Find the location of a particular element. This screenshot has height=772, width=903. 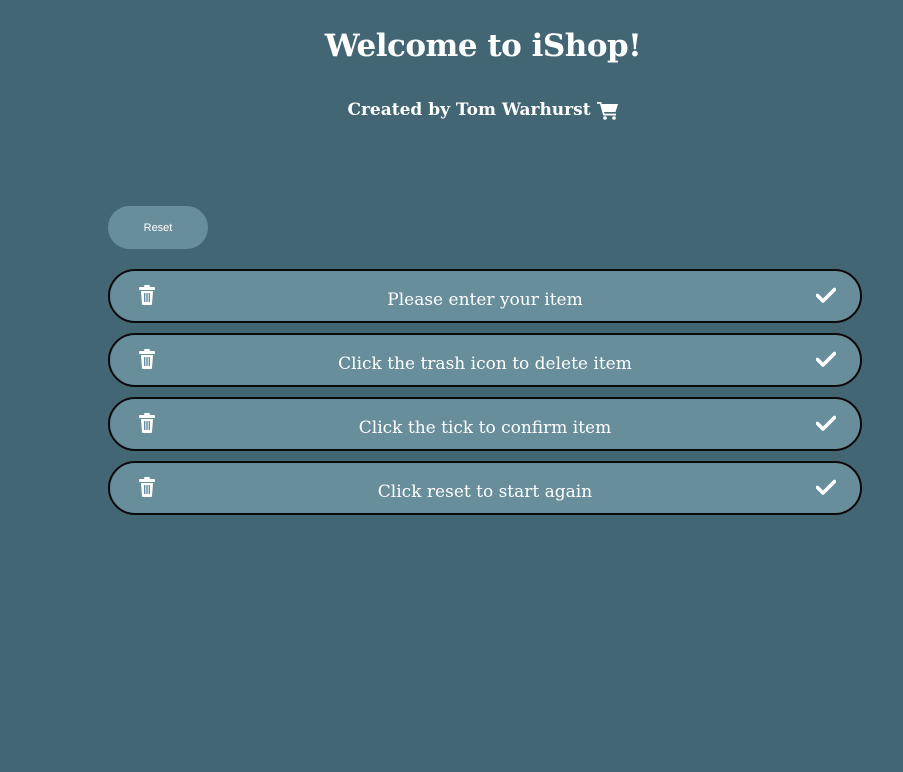

list-item-text: Click reset to start again is located at coordinates (485, 492).